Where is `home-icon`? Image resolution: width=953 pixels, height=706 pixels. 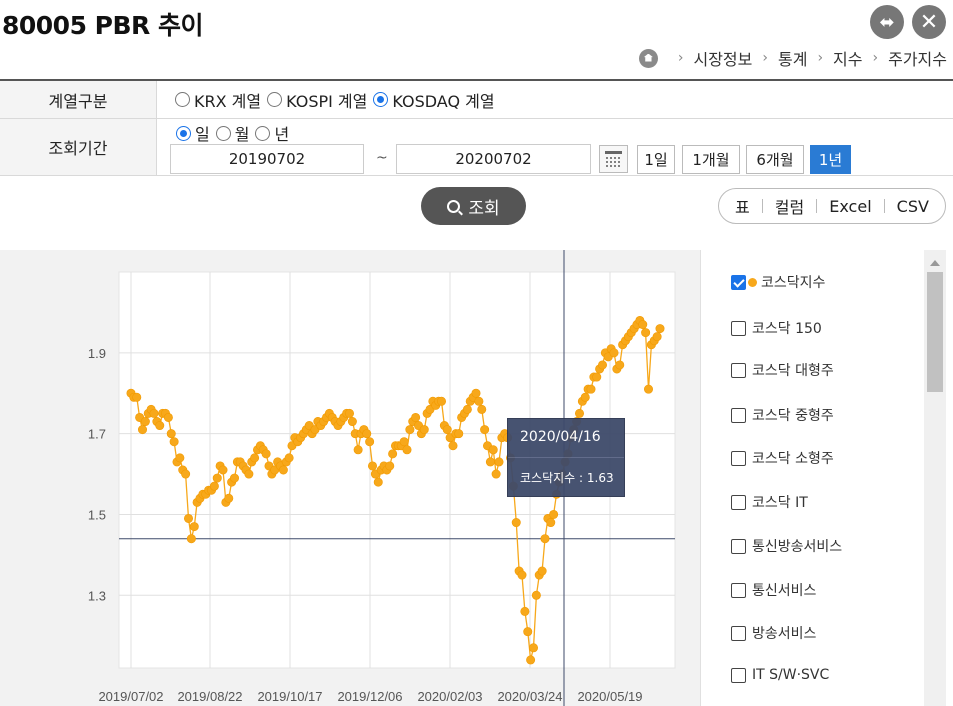 home-icon is located at coordinates (648, 58).